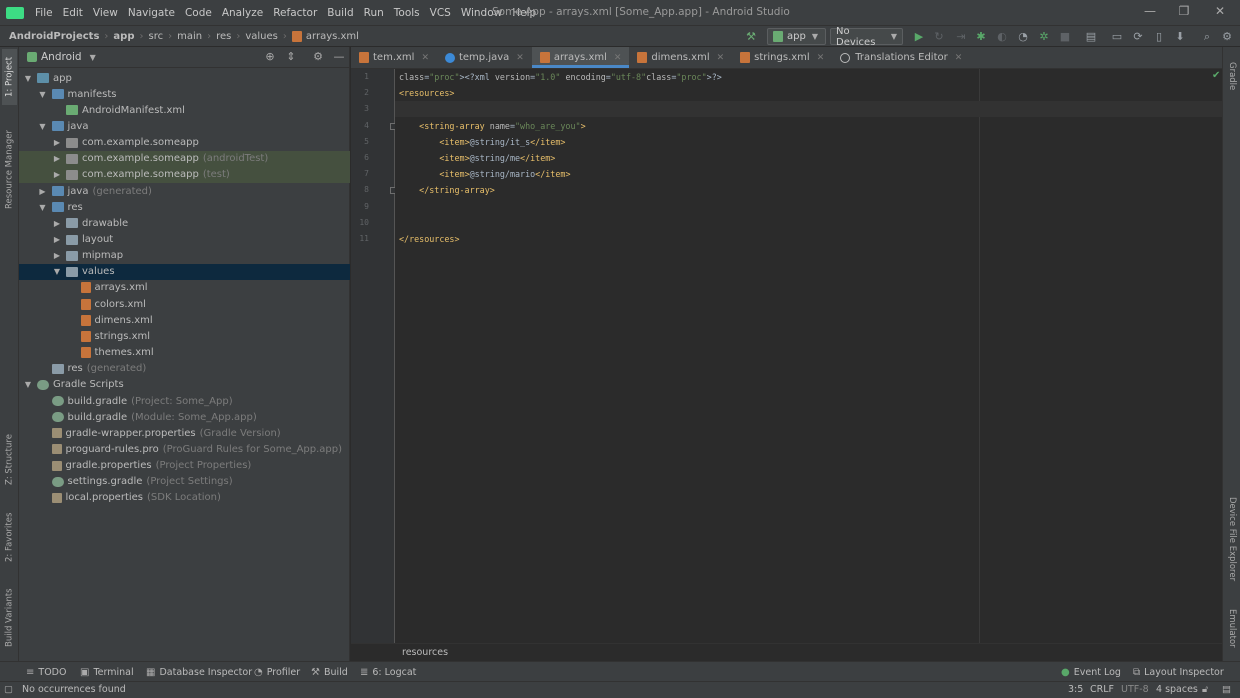 The image size is (1240, 698). Describe the element at coordinates (782, 57) in the screenshot. I see `tab-strings-xml: strings.xml ✕` at that location.